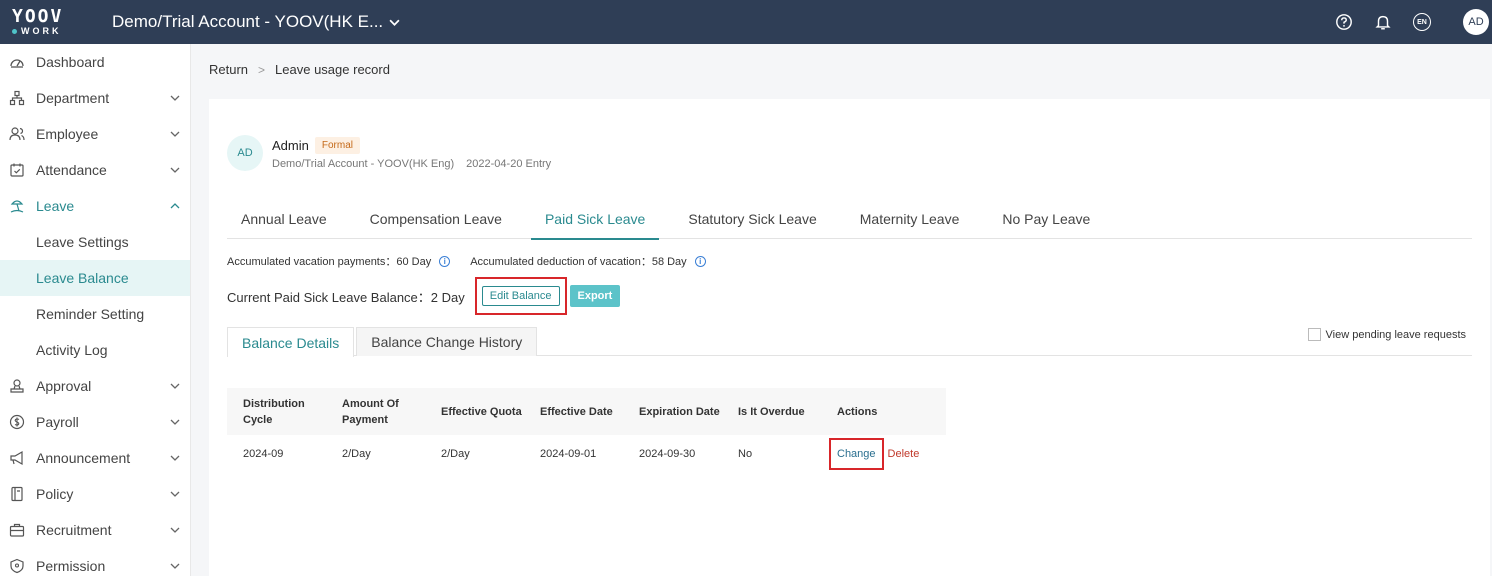  Describe the element at coordinates (284, 219) in the screenshot. I see `tab-annual-leave: Annual Leave` at that location.